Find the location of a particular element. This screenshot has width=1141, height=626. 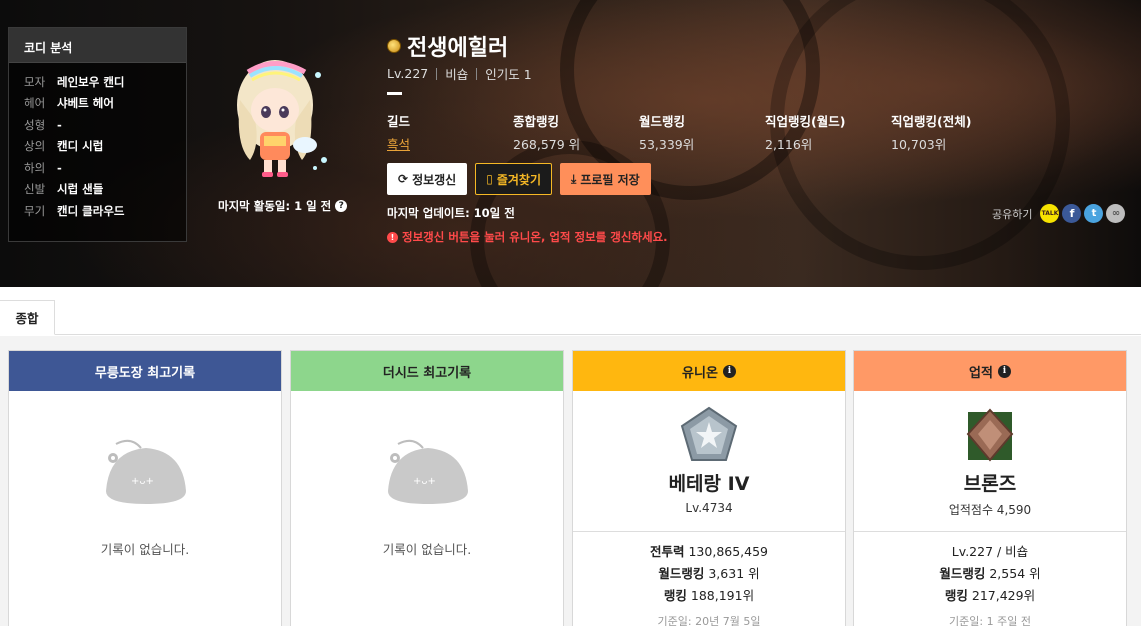

achievement-world-rank-row: 월드랭킹 2,554 위 is located at coordinates (990, 574).